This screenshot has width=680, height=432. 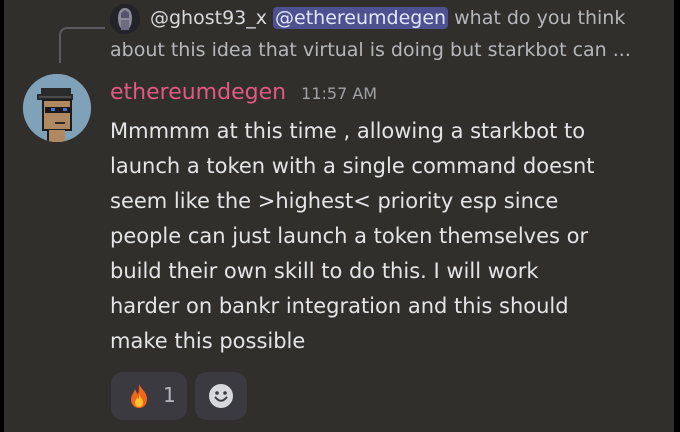 I want to click on add-reaction-button, so click(x=221, y=396).